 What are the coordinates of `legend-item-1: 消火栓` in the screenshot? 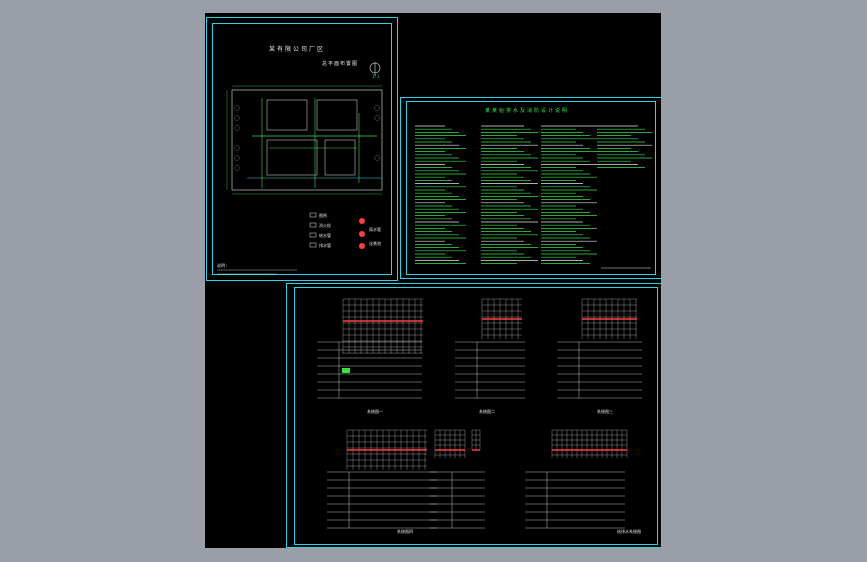 It's located at (325, 225).